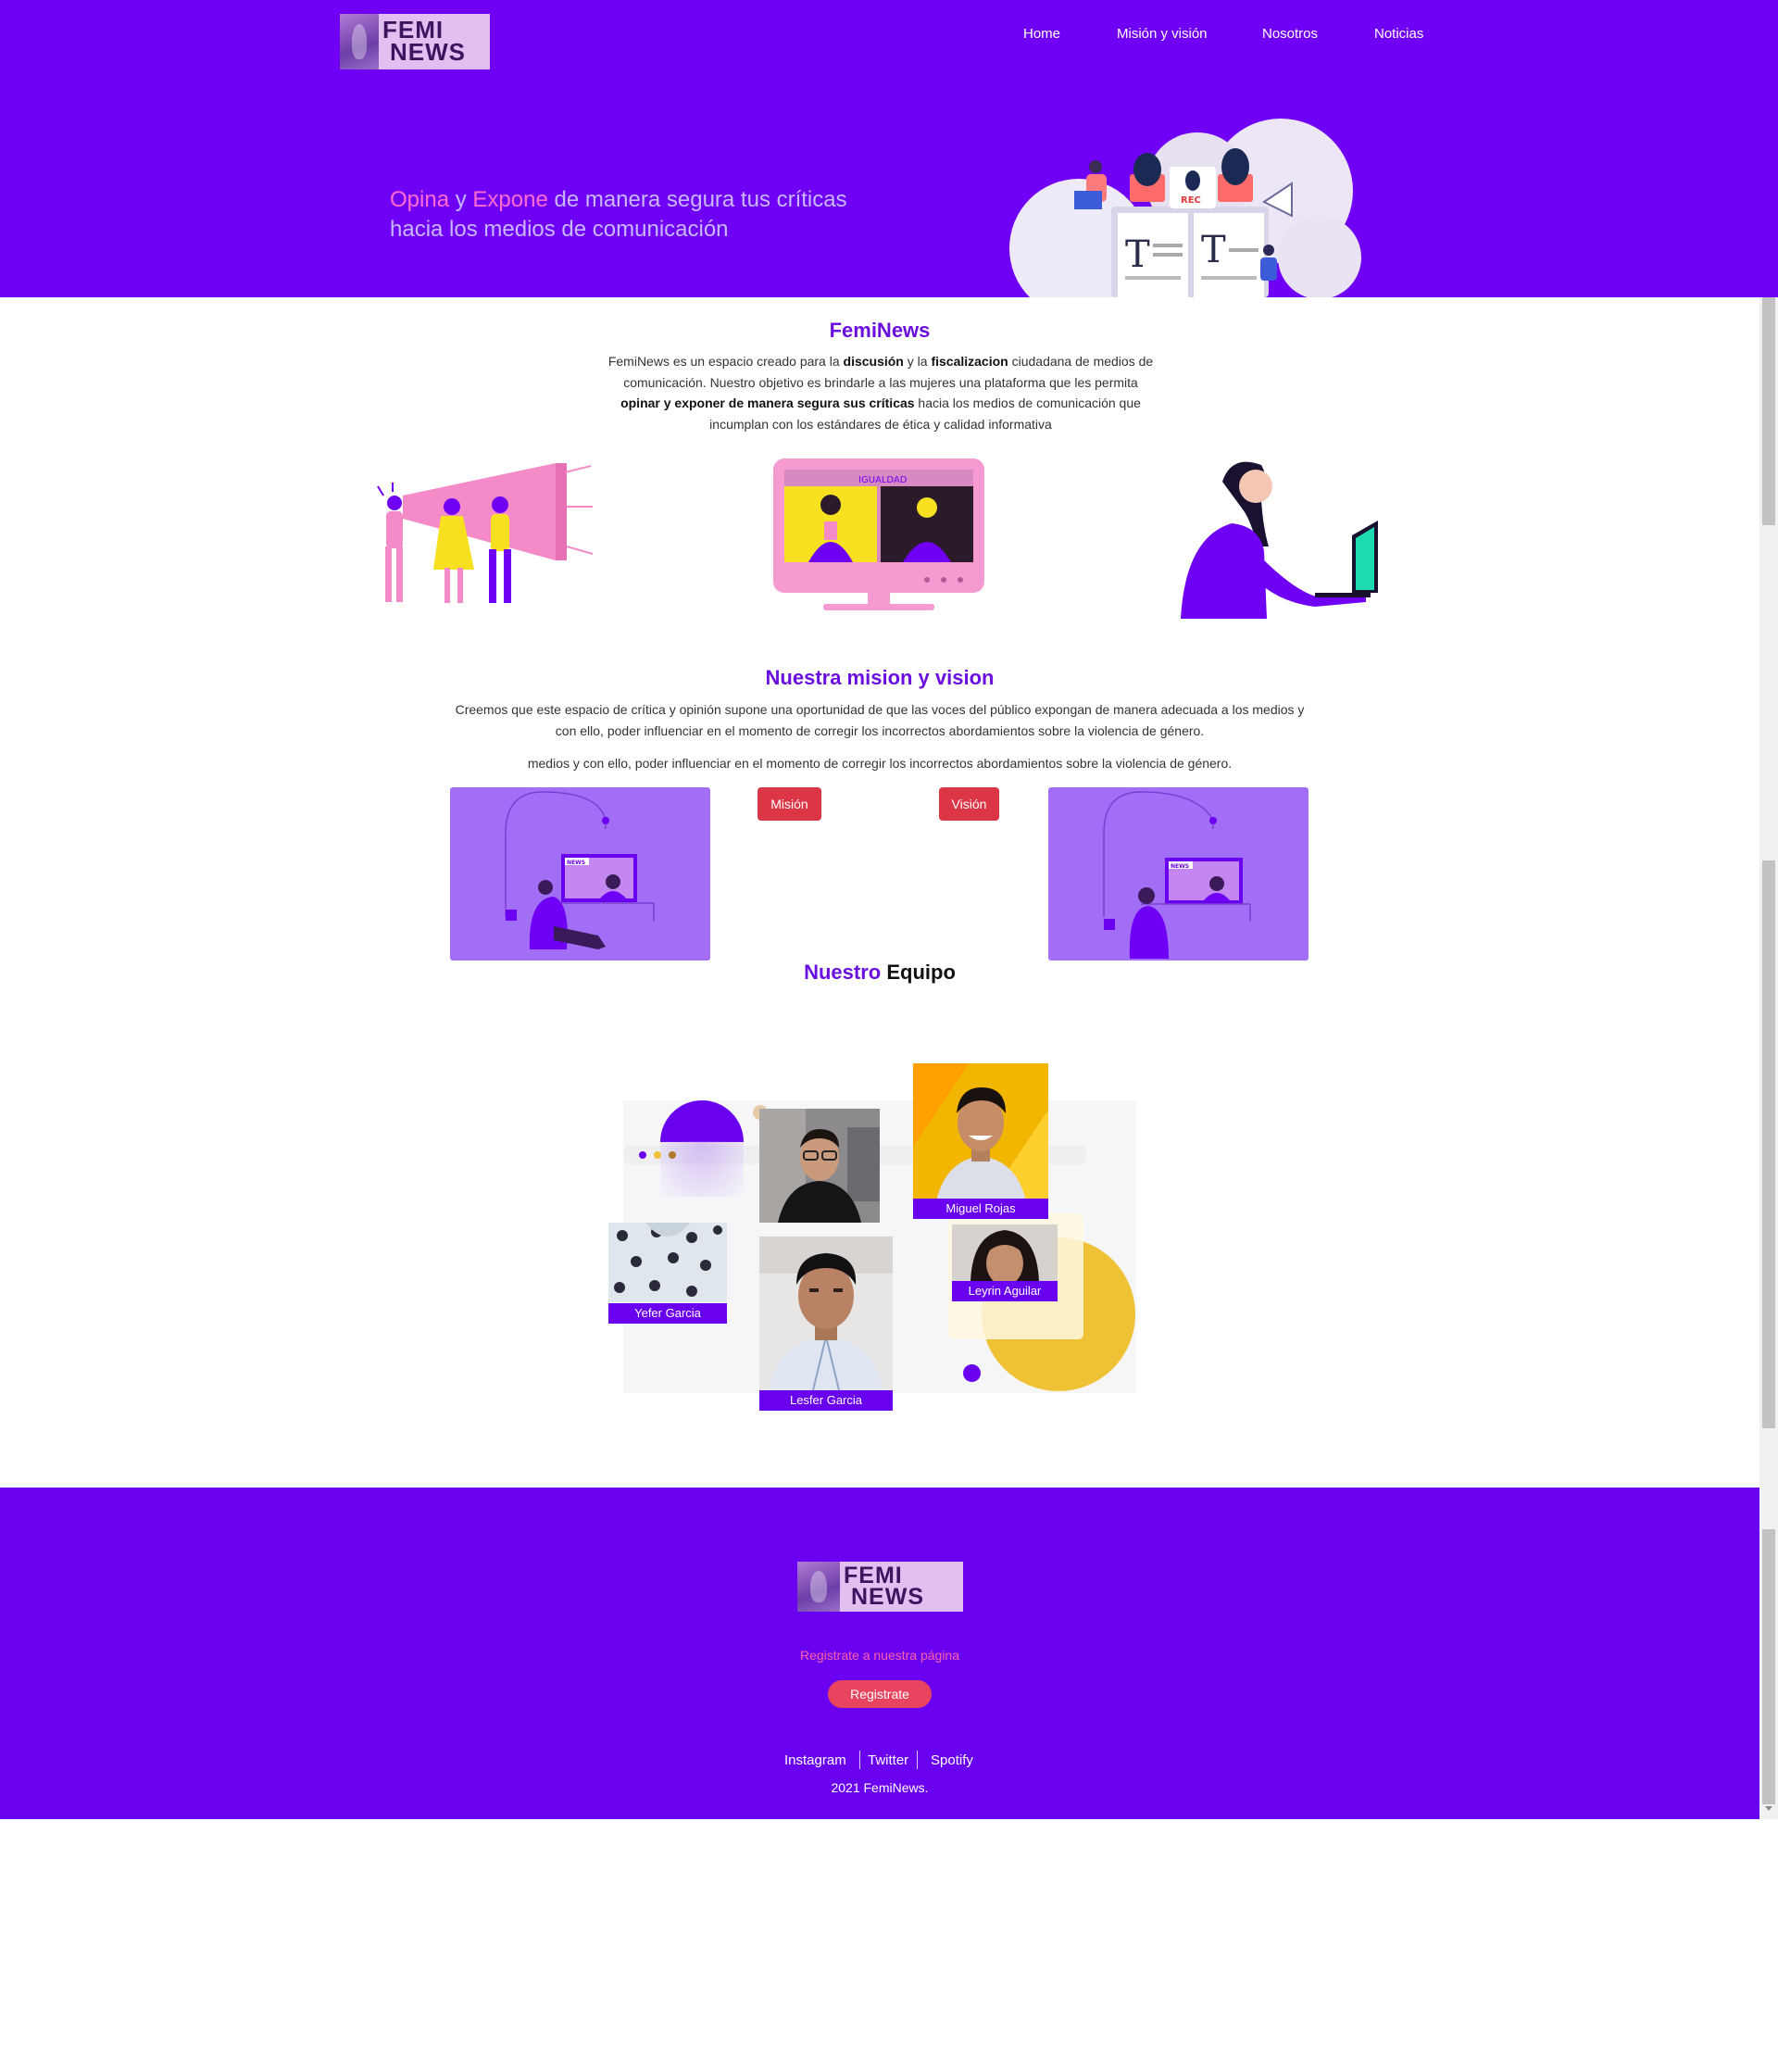 The width and height of the screenshot is (1778, 2072). Describe the element at coordinates (1138, 254) in the screenshot. I see `illustration-letter-t-left: T` at that location.